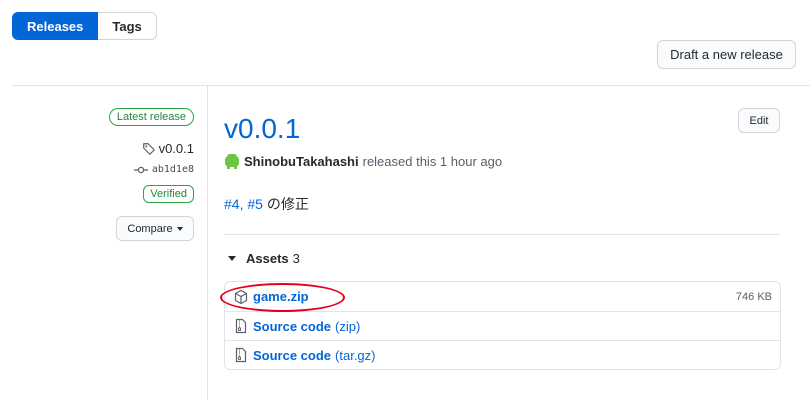  I want to click on assets-toggle: Assets 3, so click(262, 258).